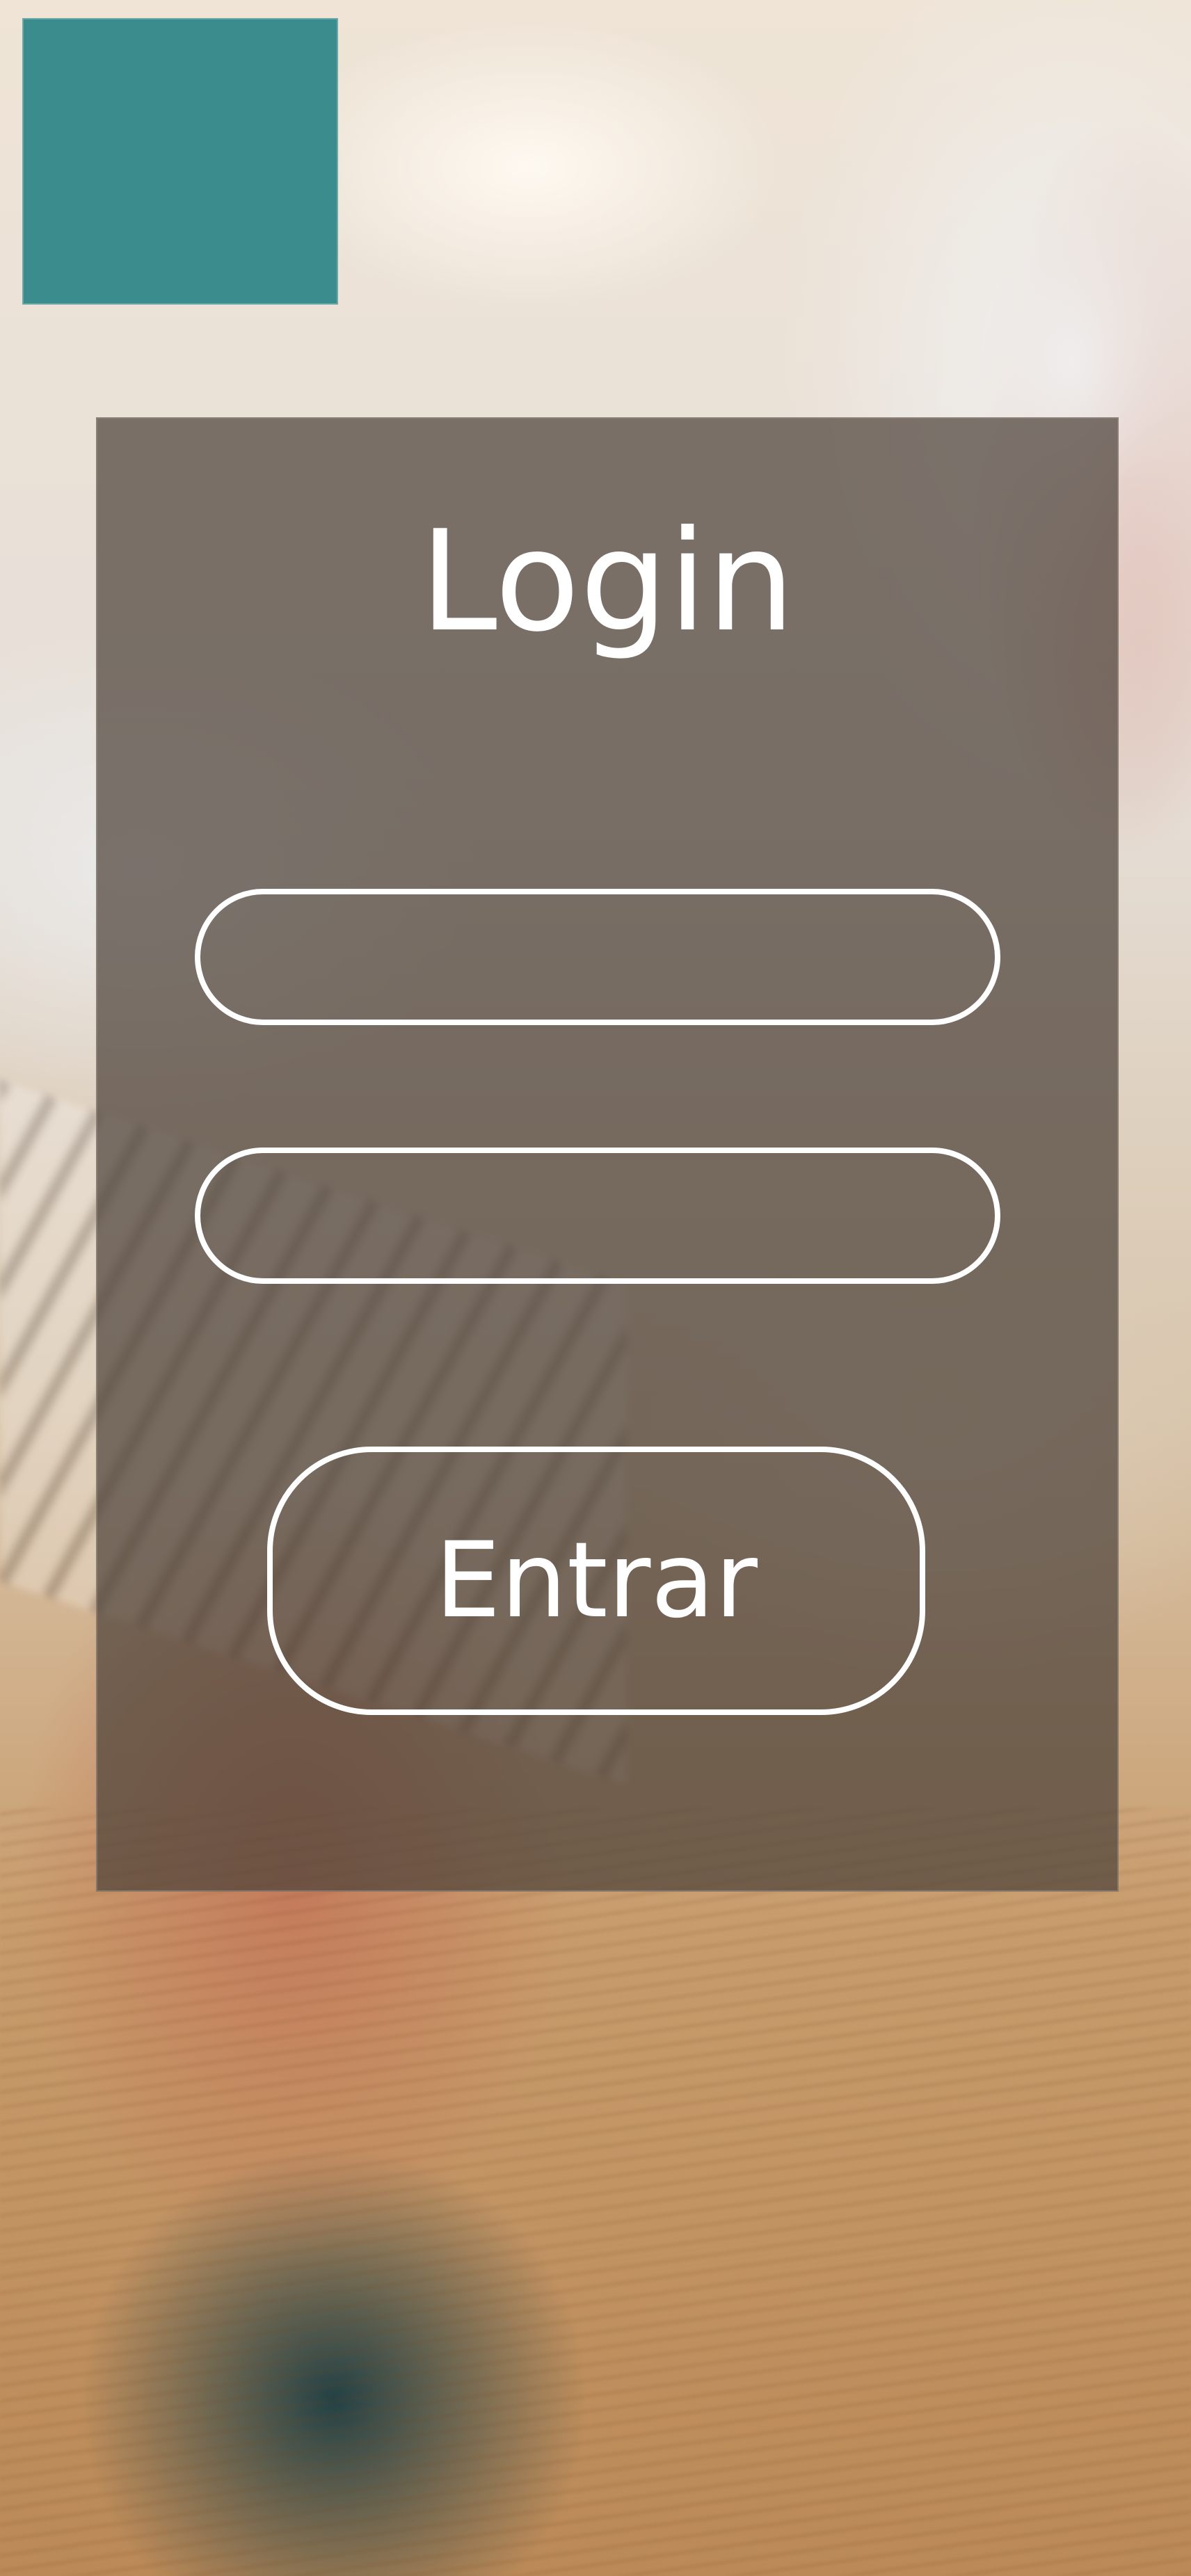 This screenshot has width=1191, height=2576. I want to click on login-button: Entrar, so click(596, 1581).